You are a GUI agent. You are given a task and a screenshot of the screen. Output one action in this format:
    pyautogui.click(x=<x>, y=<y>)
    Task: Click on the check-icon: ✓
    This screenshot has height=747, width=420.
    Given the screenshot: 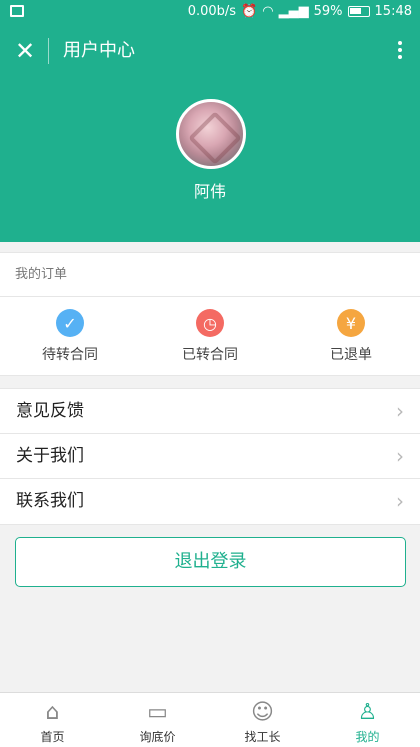 What is the action you would take?
    pyautogui.click(x=70, y=323)
    